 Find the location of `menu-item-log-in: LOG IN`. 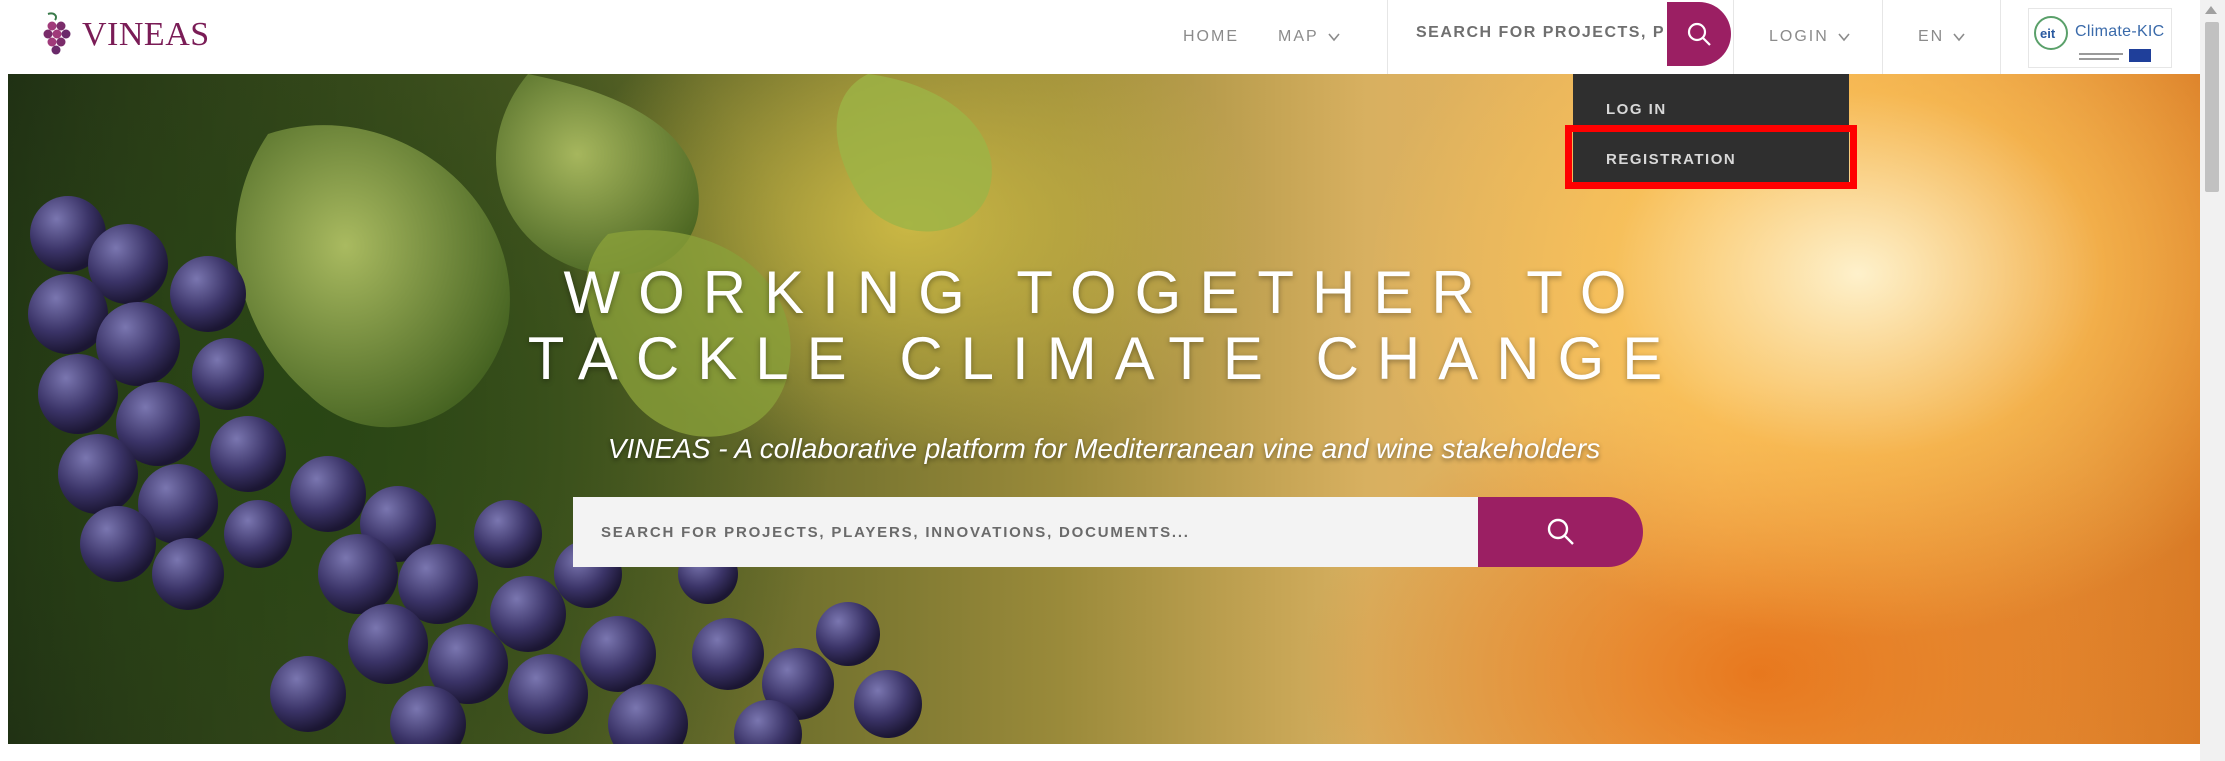

menu-item-log-in: LOG IN is located at coordinates (1636, 109).